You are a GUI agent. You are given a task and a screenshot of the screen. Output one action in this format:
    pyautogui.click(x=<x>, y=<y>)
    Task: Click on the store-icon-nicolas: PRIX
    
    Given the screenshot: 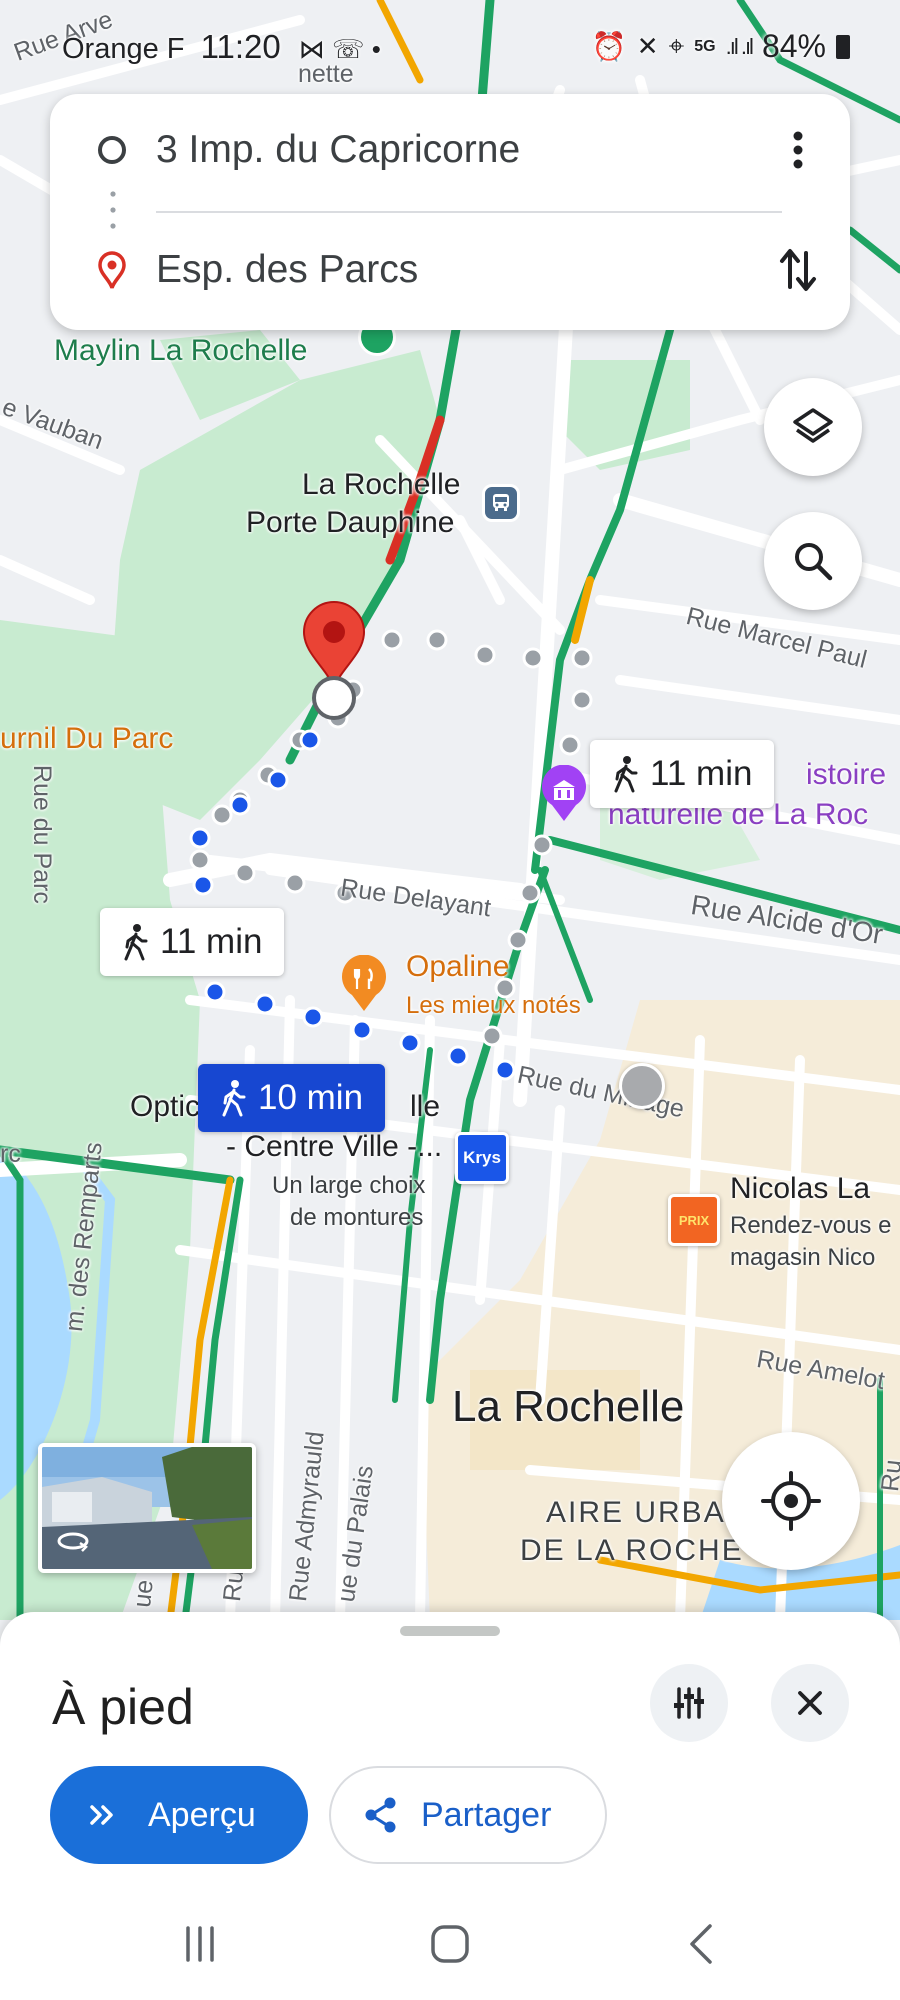 What is the action you would take?
    pyautogui.click(x=694, y=1220)
    